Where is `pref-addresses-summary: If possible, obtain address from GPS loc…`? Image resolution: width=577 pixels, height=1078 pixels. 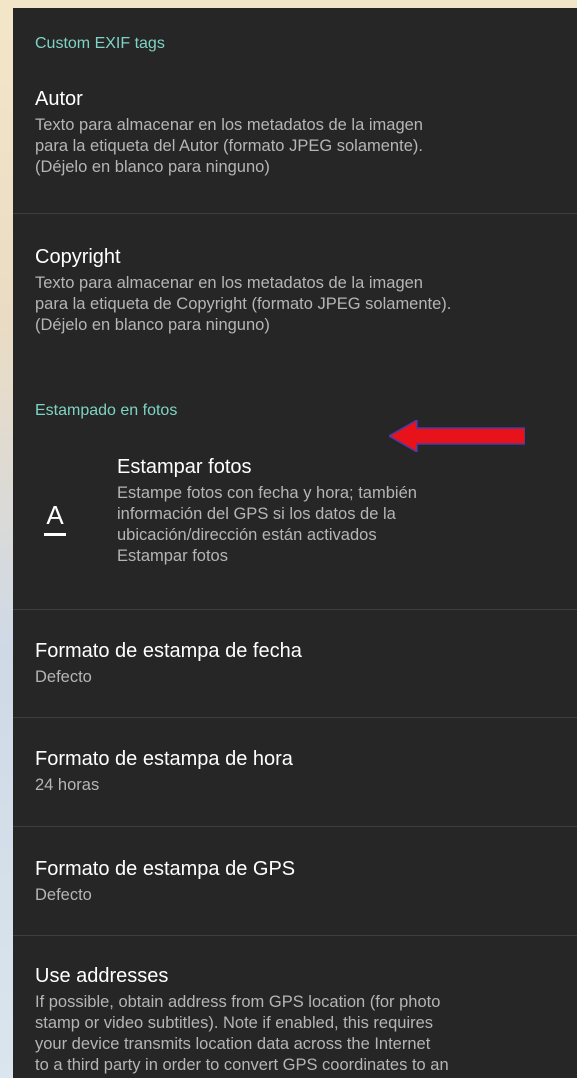
pref-addresses-summary: If possible, obtain address from GPS loc… is located at coordinates (242, 1033).